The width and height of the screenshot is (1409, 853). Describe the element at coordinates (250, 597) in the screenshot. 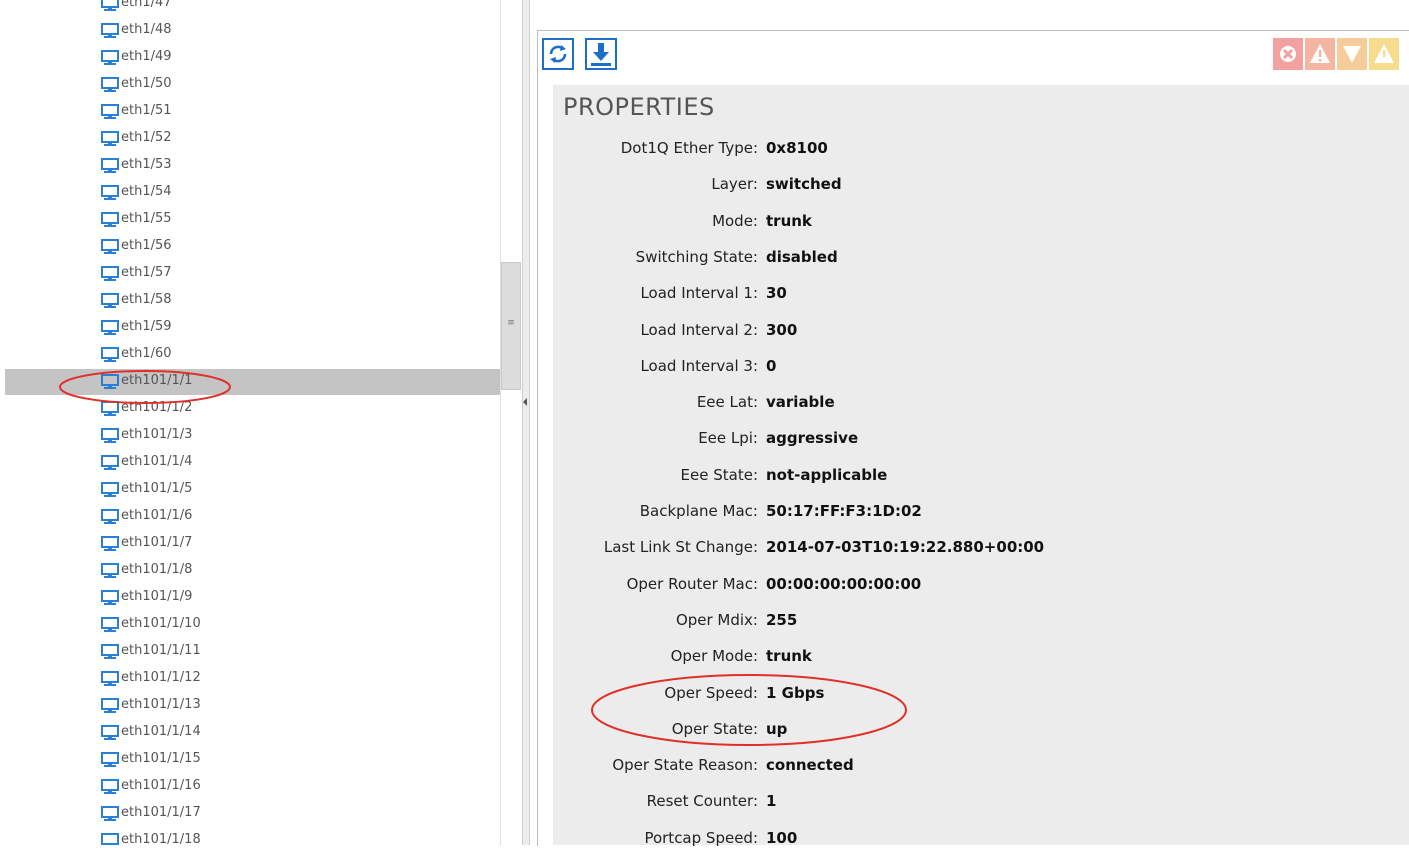

I see `tree-item: eth101/1/9` at that location.